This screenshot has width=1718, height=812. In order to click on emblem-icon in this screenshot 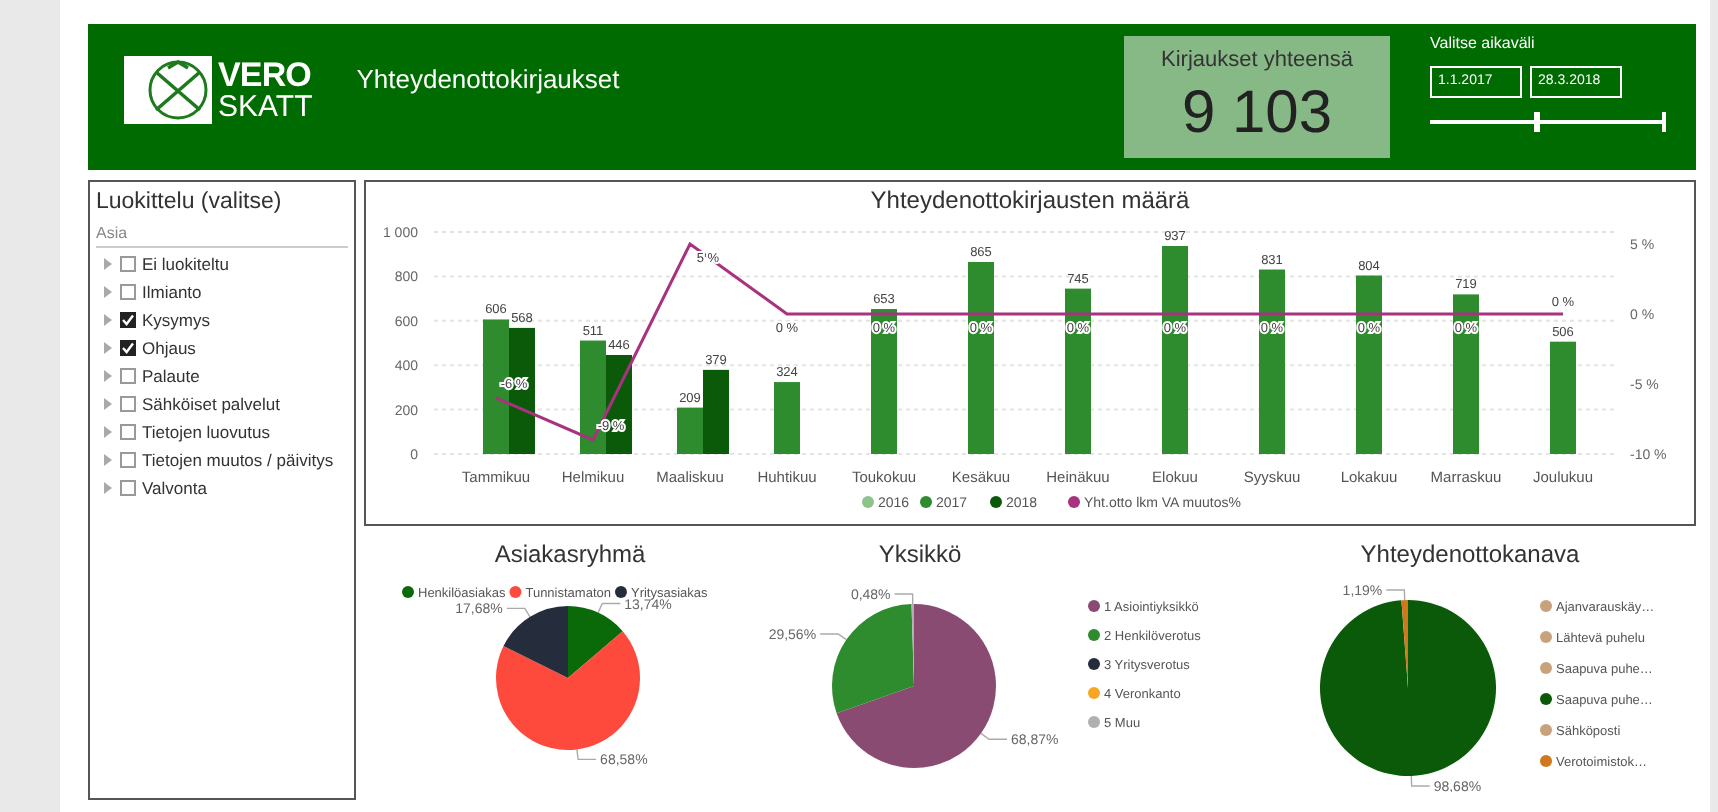, I will do `click(168, 90)`.